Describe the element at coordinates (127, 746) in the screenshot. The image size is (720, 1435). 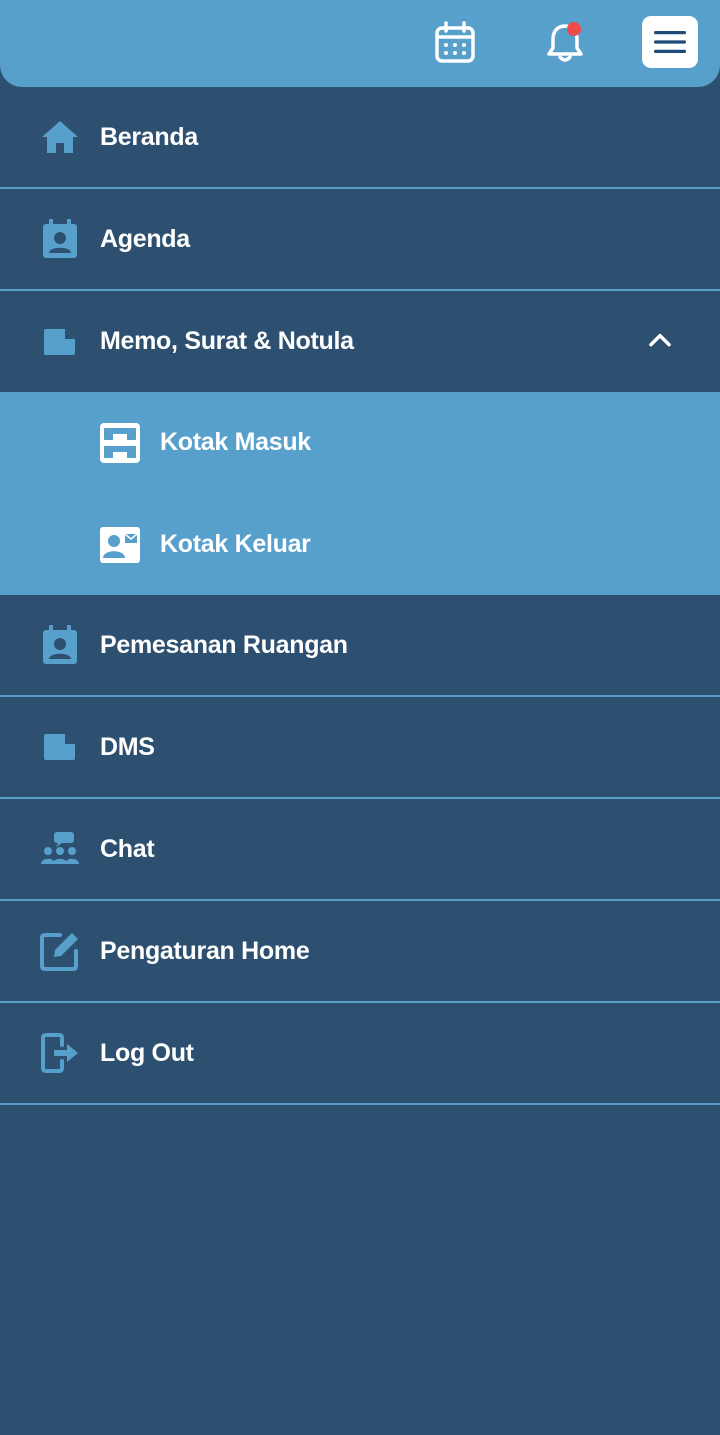
I see `nav-label-dms: DMS` at that location.